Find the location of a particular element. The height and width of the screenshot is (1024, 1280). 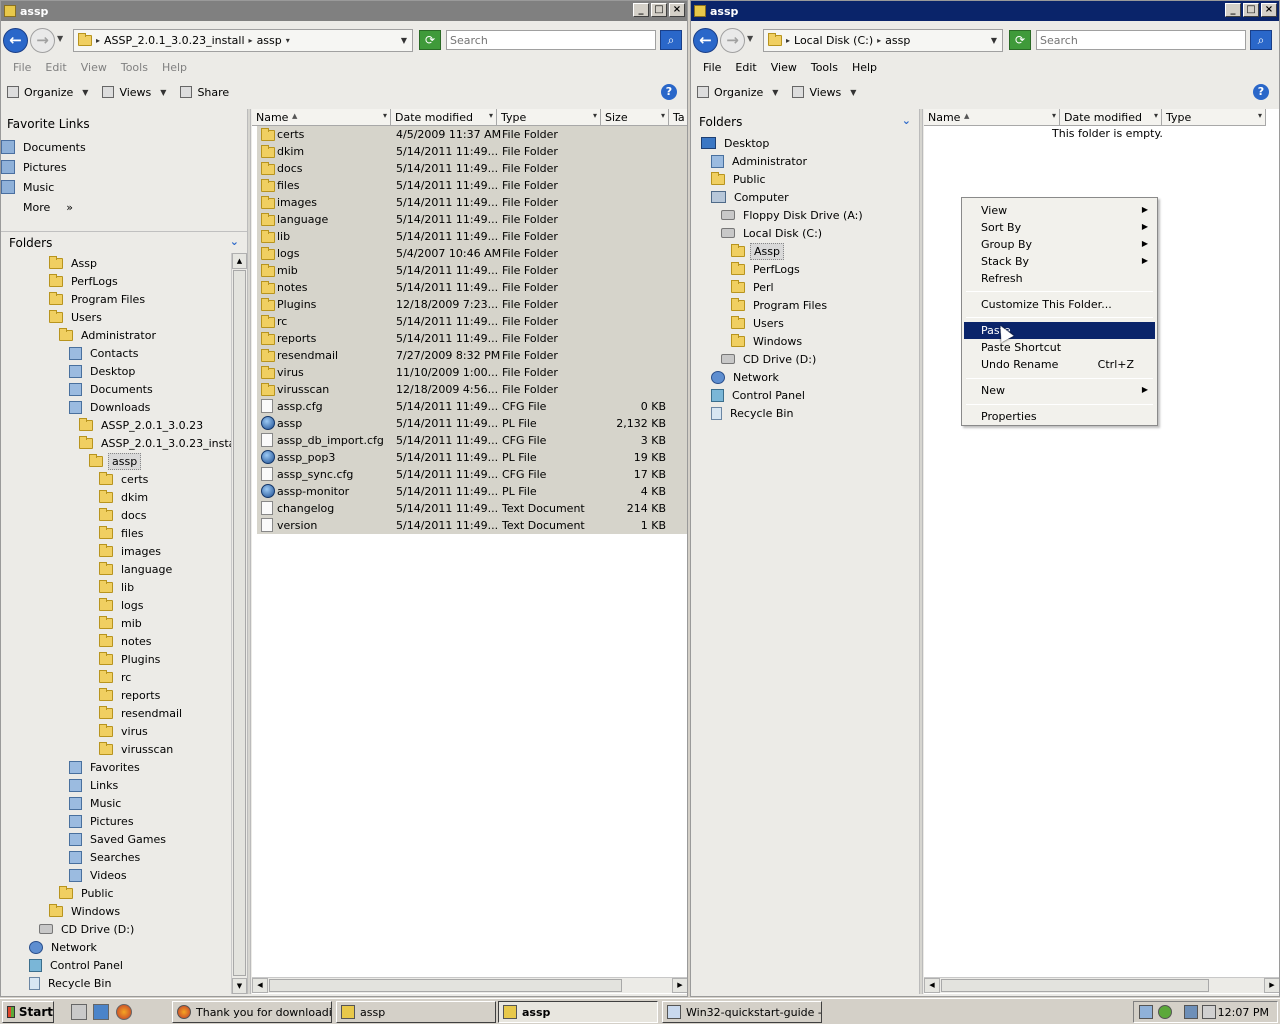

breadcrumb-item: ASSP_2.0.1_3.0.23_install is located at coordinates (174, 40).